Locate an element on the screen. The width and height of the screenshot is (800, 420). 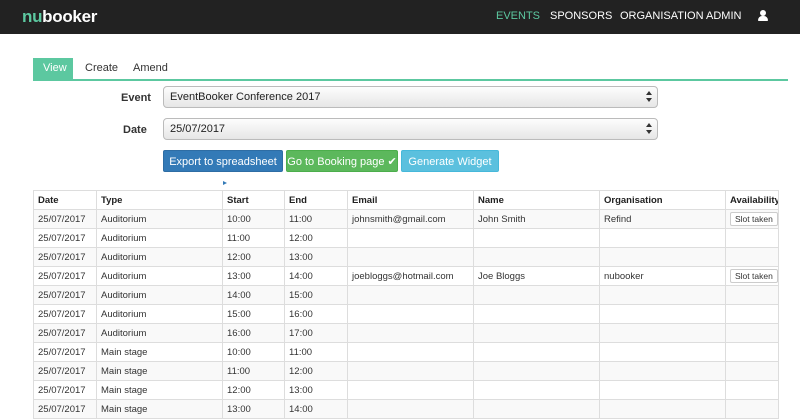
user-icon-body is located at coordinates (763, 18).